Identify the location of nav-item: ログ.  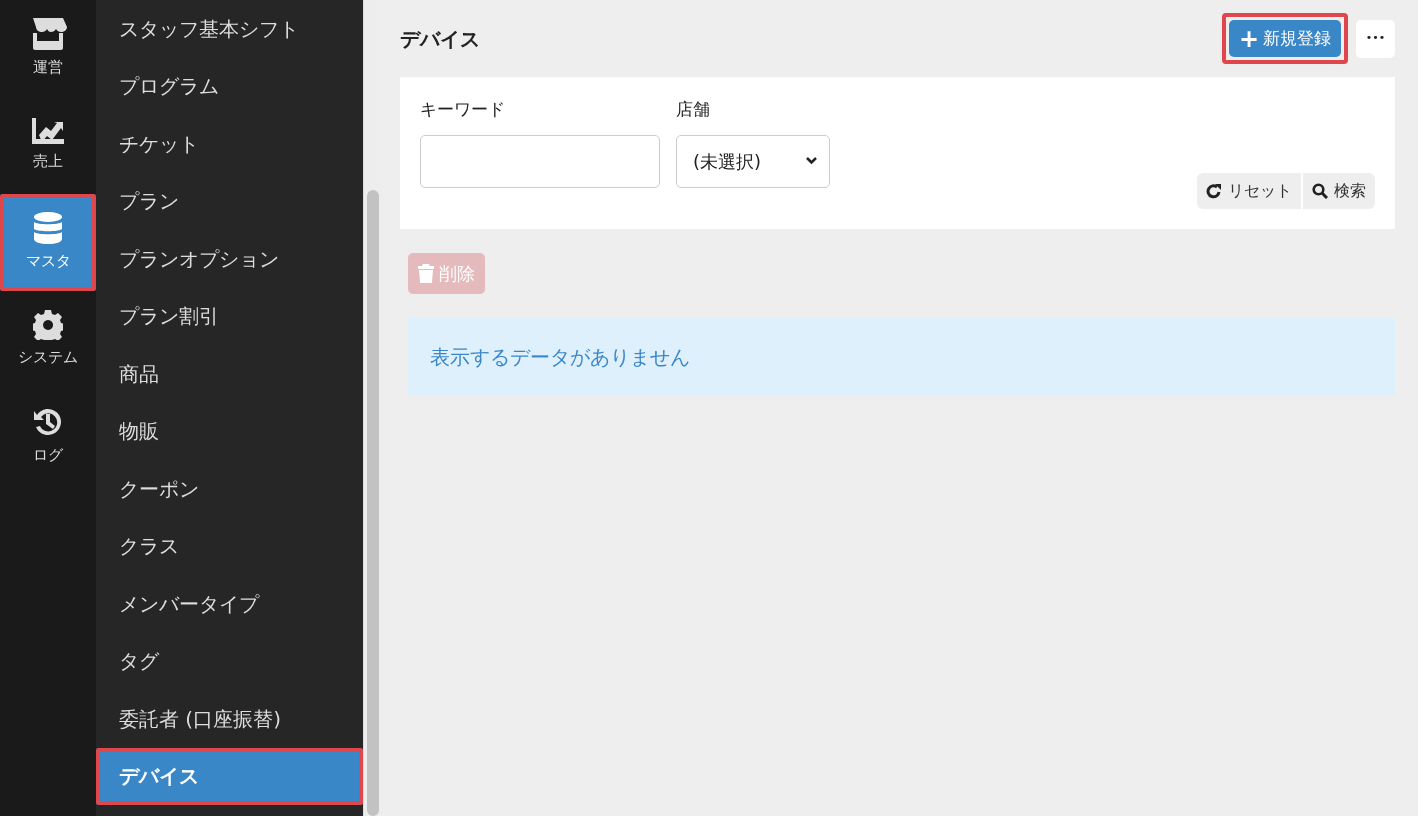
(48, 436).